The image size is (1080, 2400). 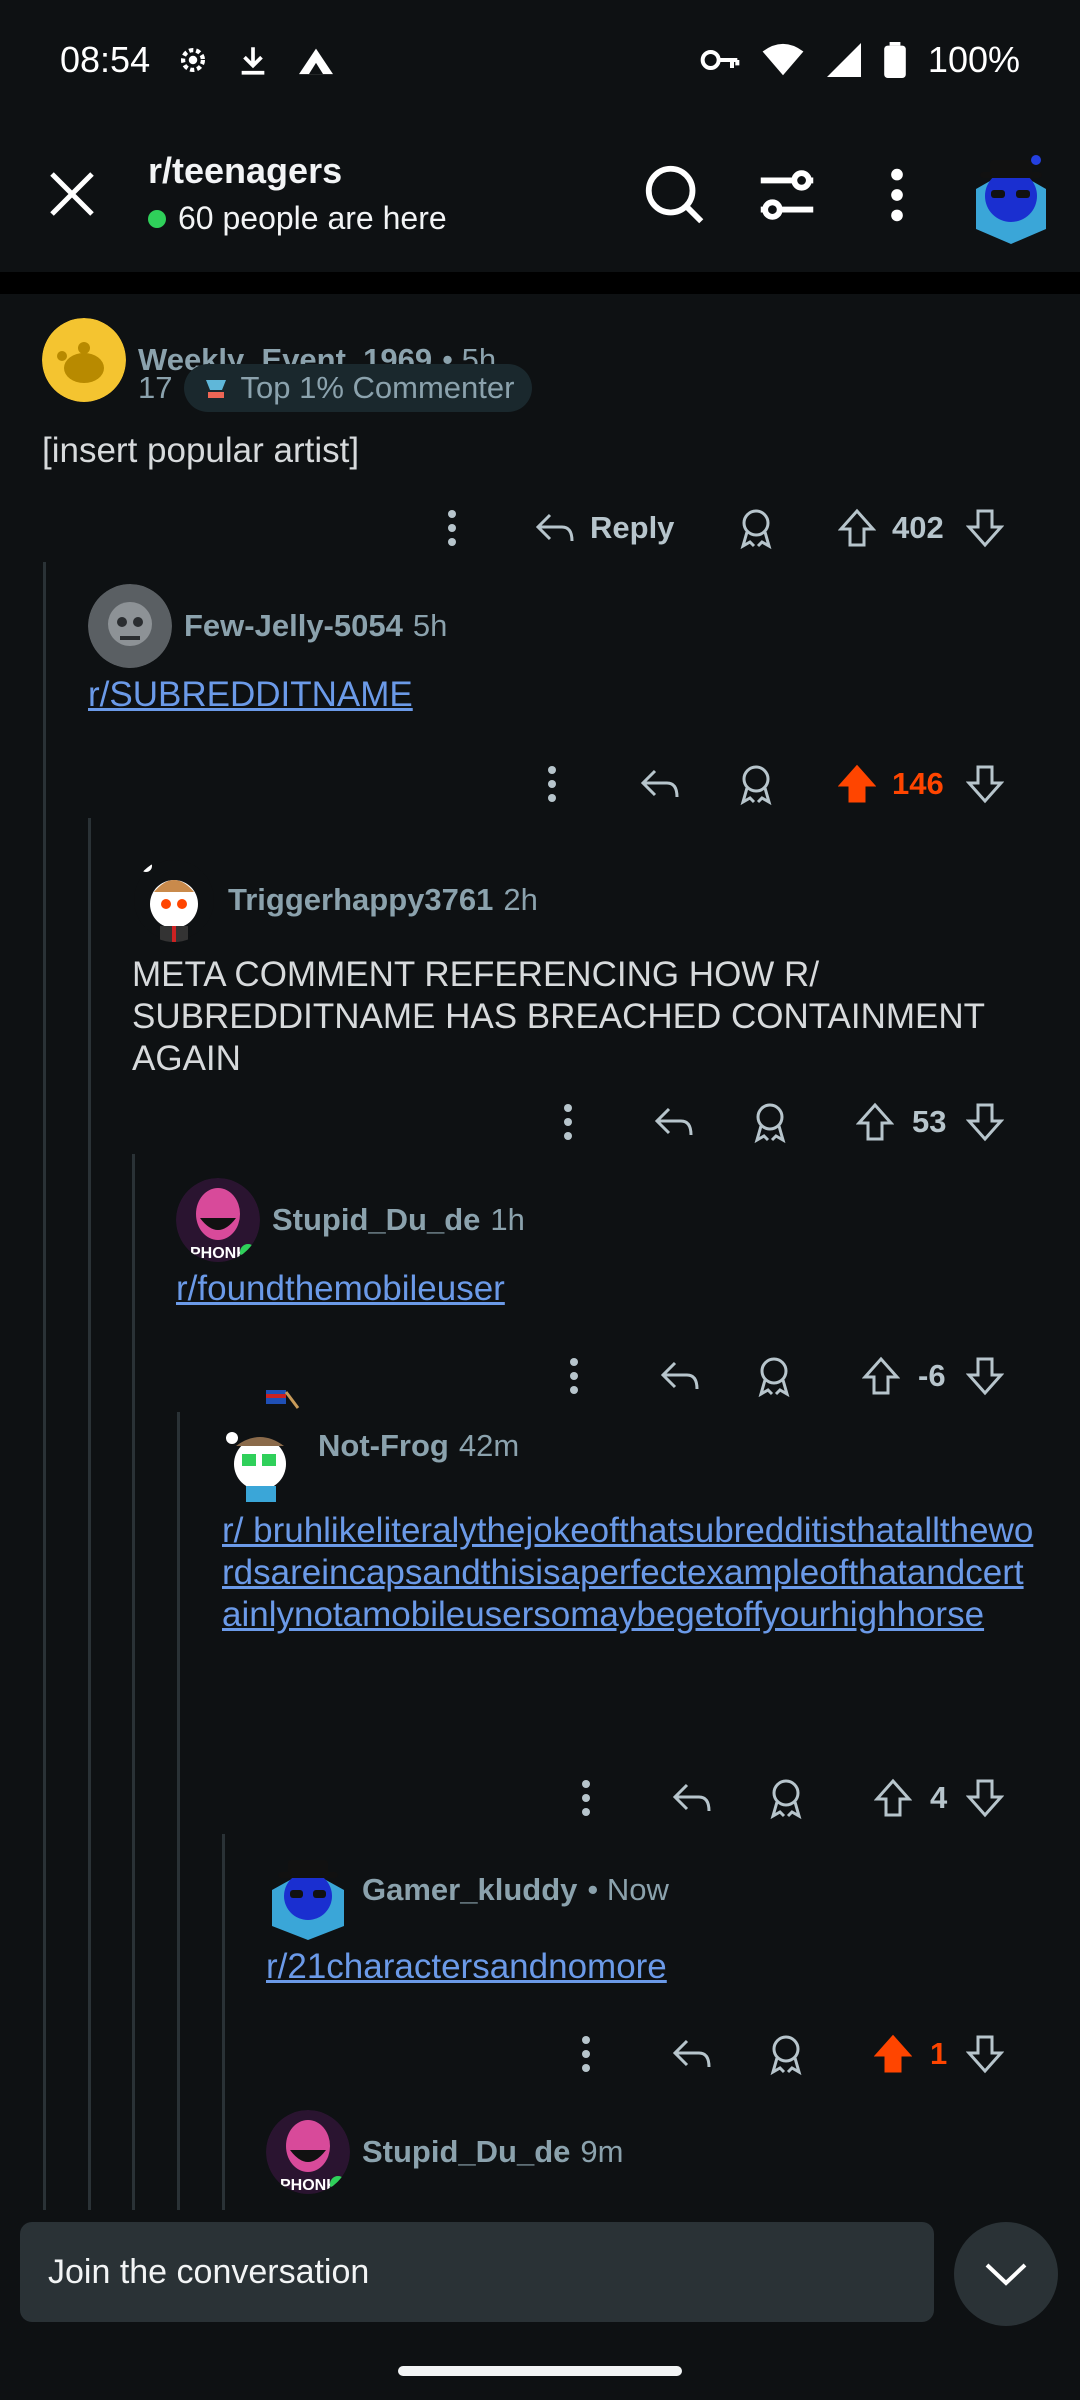 What do you see at coordinates (105, 59) in the screenshot?
I see `clock: 08:54` at bounding box center [105, 59].